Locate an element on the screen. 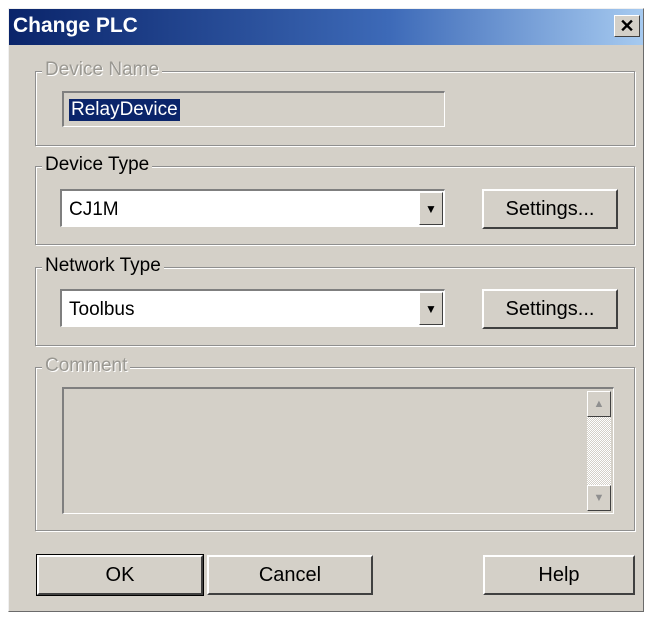 The height and width of the screenshot is (618, 651). scroll-down-icon: ▼ is located at coordinates (599, 498).